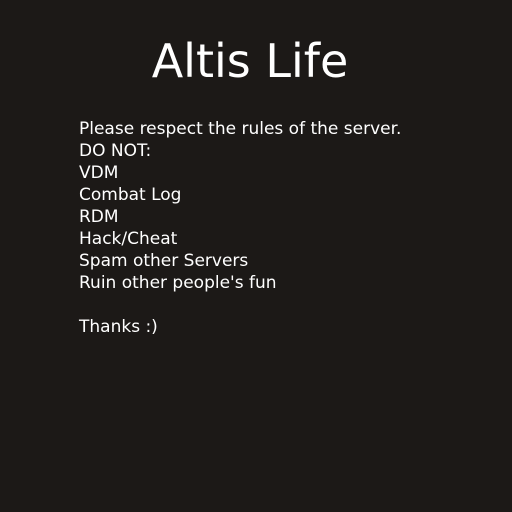 Image resolution: width=512 pixels, height=512 pixels. What do you see at coordinates (250, 61) in the screenshot?
I see `server-title: Altis Life` at bounding box center [250, 61].